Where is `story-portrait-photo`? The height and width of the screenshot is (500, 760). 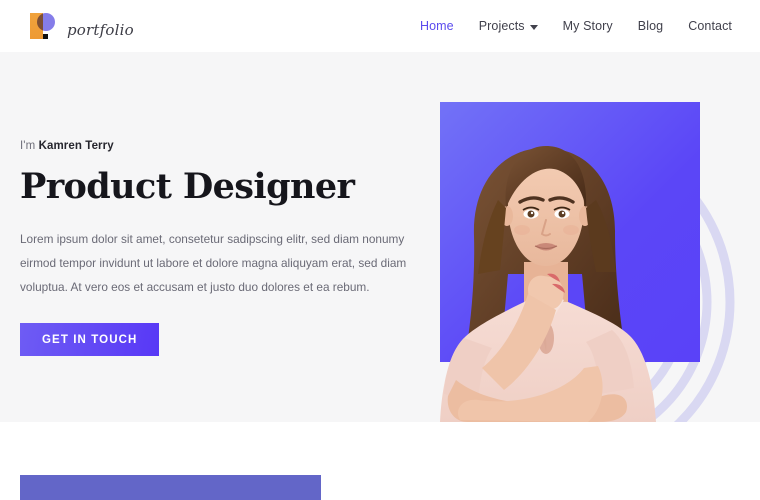 story-portrait-photo is located at coordinates (170, 487).